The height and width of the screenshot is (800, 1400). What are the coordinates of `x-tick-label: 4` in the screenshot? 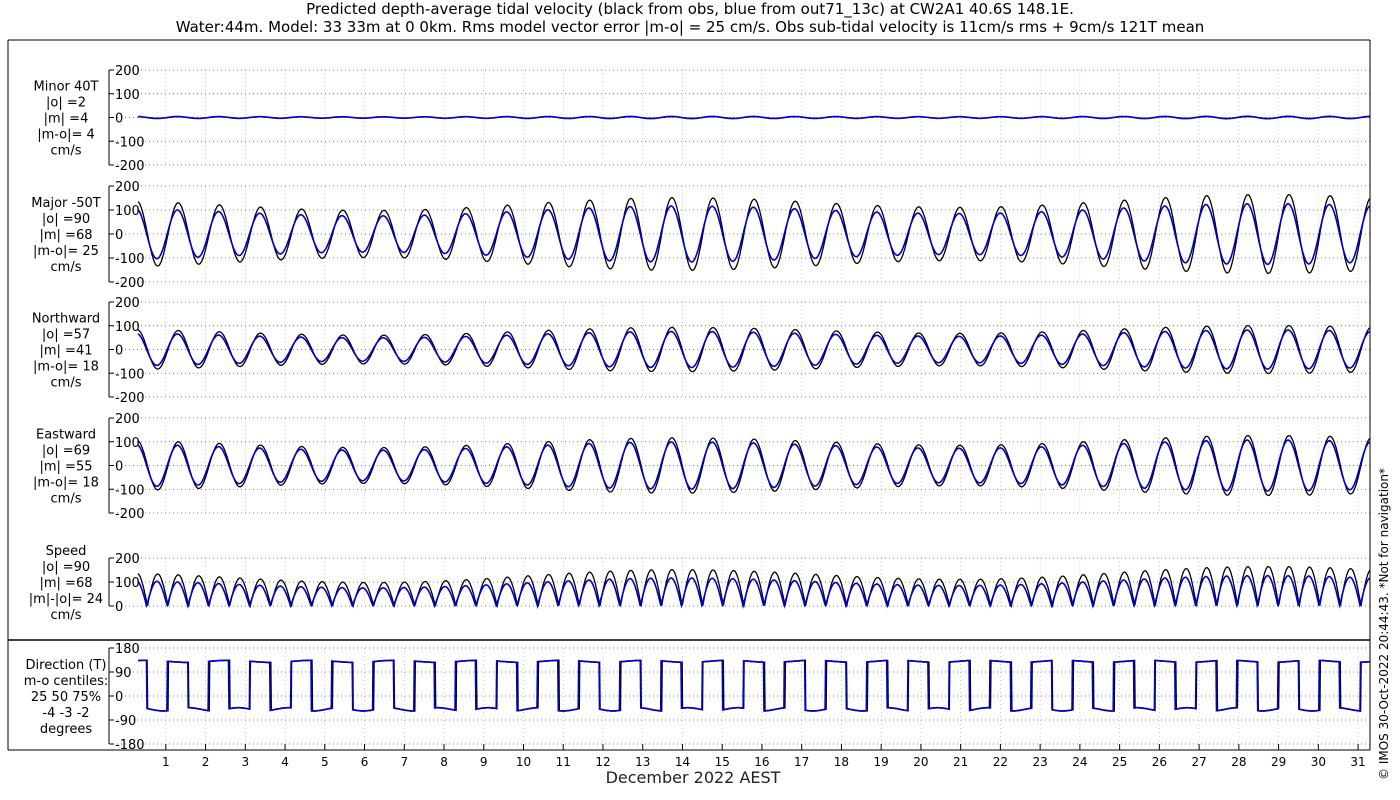 It's located at (285, 762).